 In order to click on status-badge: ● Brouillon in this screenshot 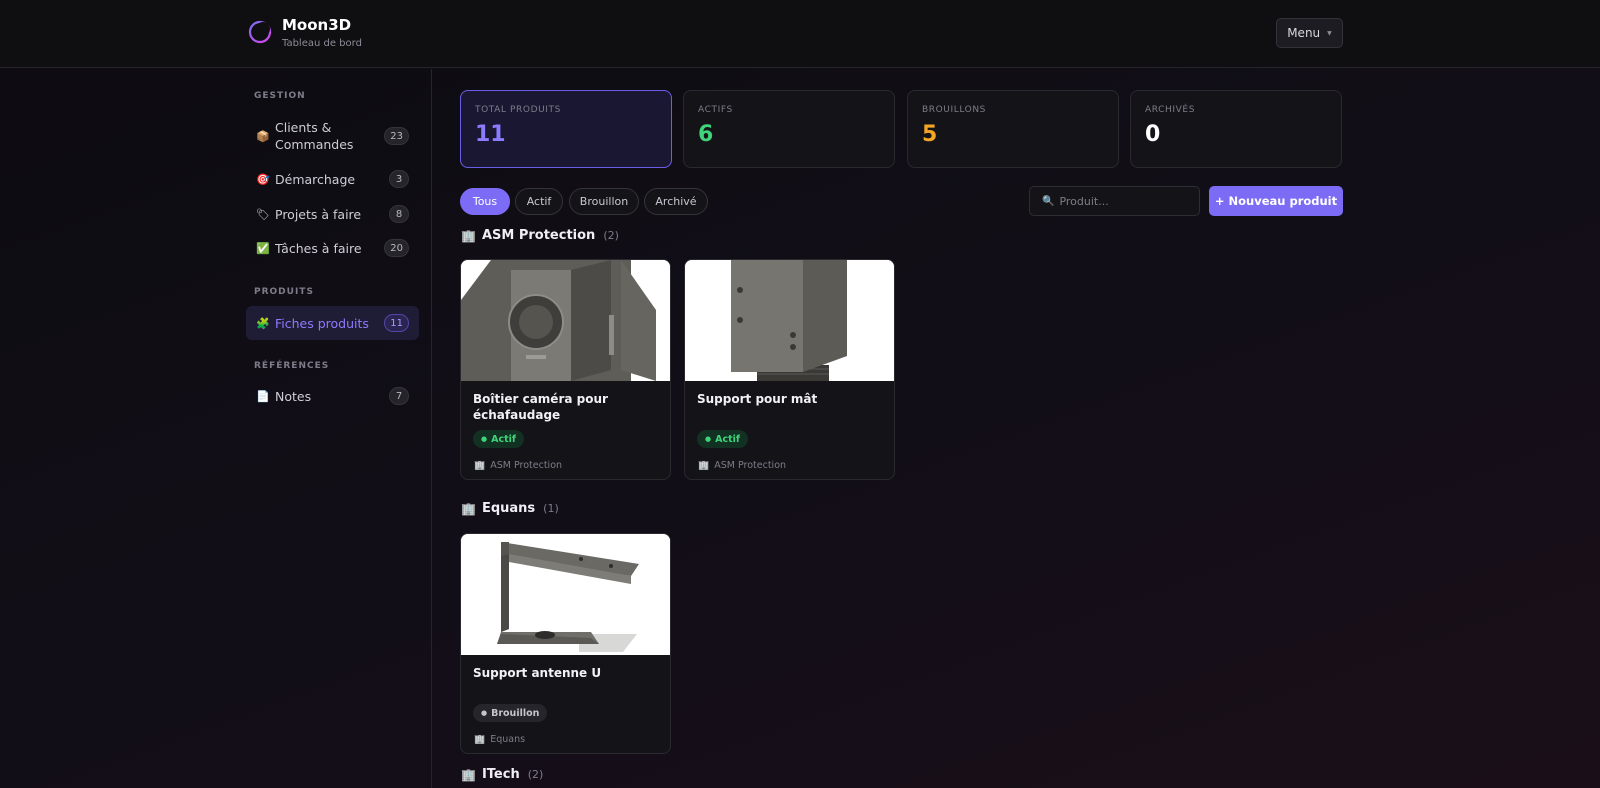, I will do `click(510, 713)`.